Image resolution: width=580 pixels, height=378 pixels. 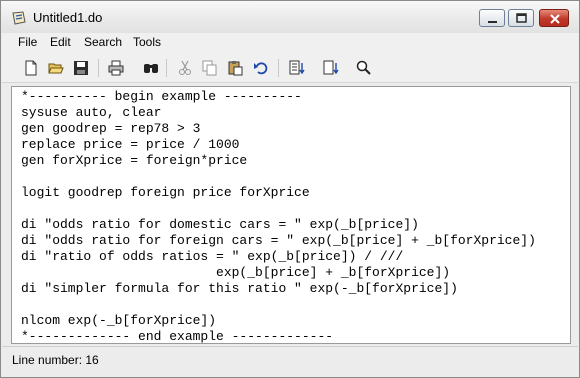 I want to click on menu-file: File, so click(x=27, y=42).